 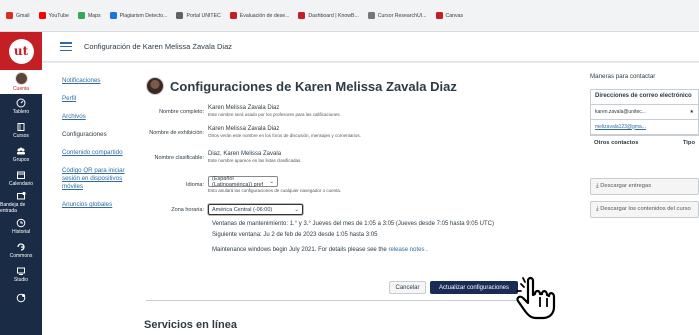 I want to click on full-name-label: Nombre completo:, so click(x=181, y=112).